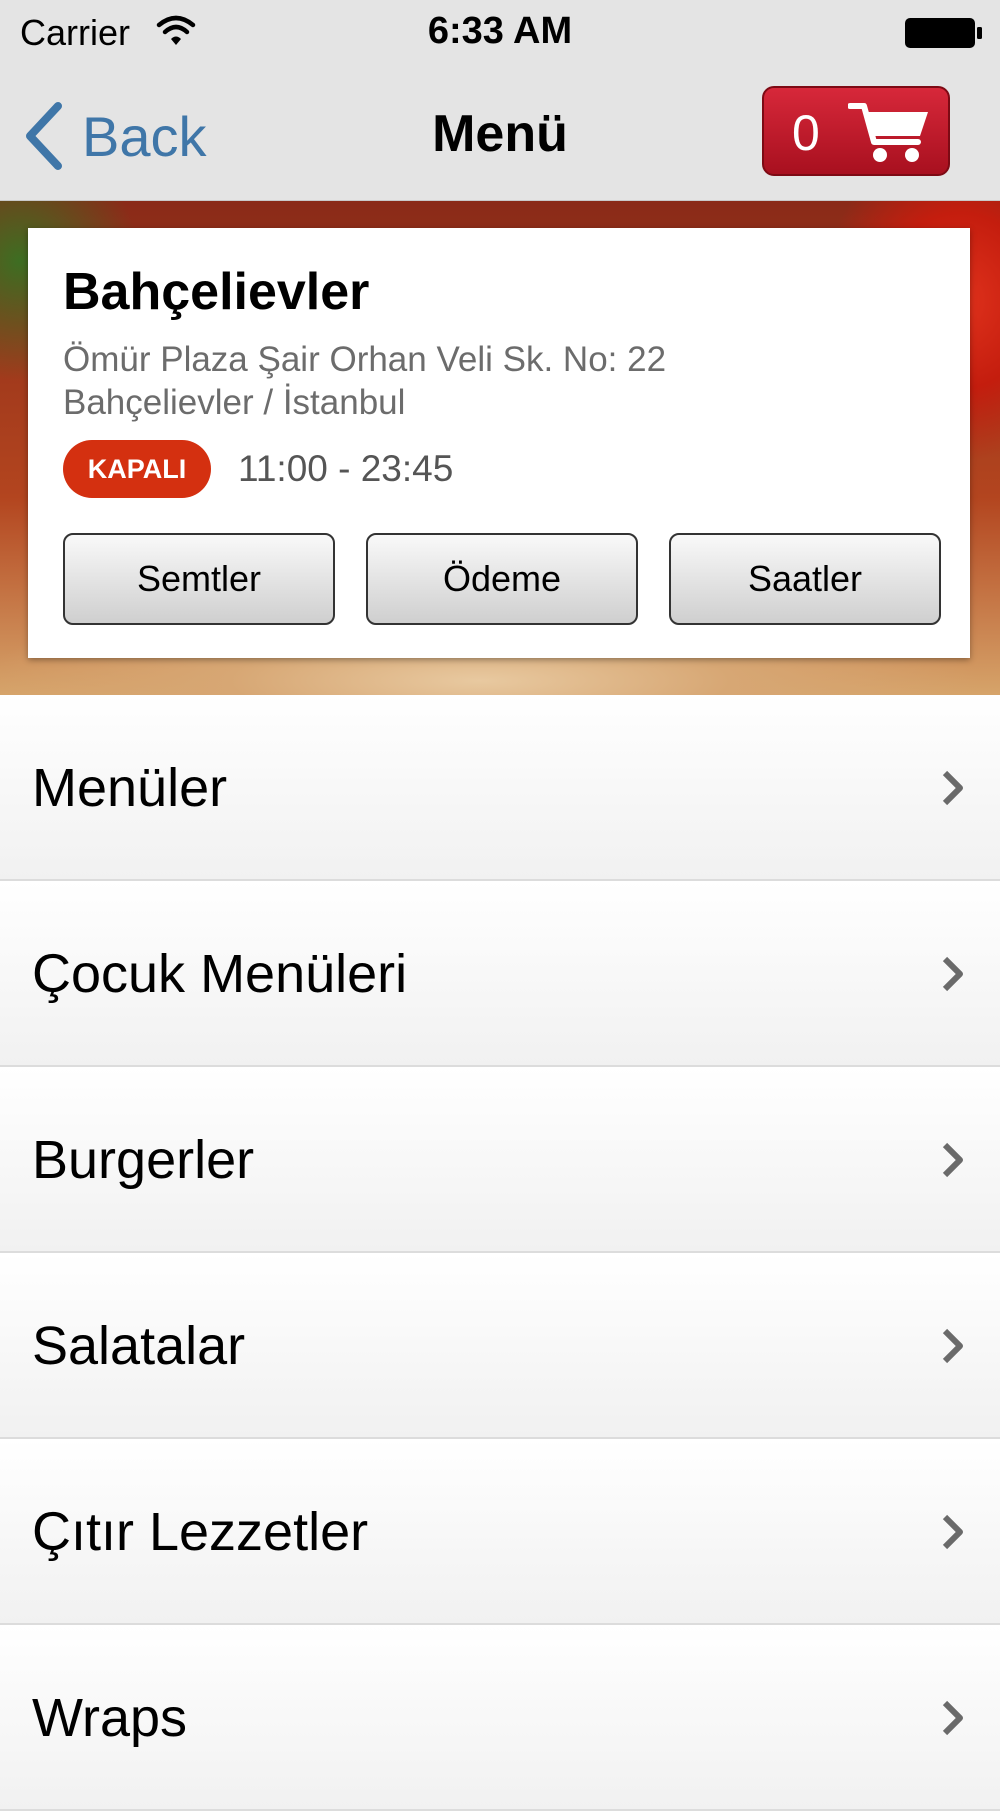 Image resolution: width=1000 pixels, height=1811 pixels. I want to click on category-row-salatalar: Salatalar, so click(500, 1346).